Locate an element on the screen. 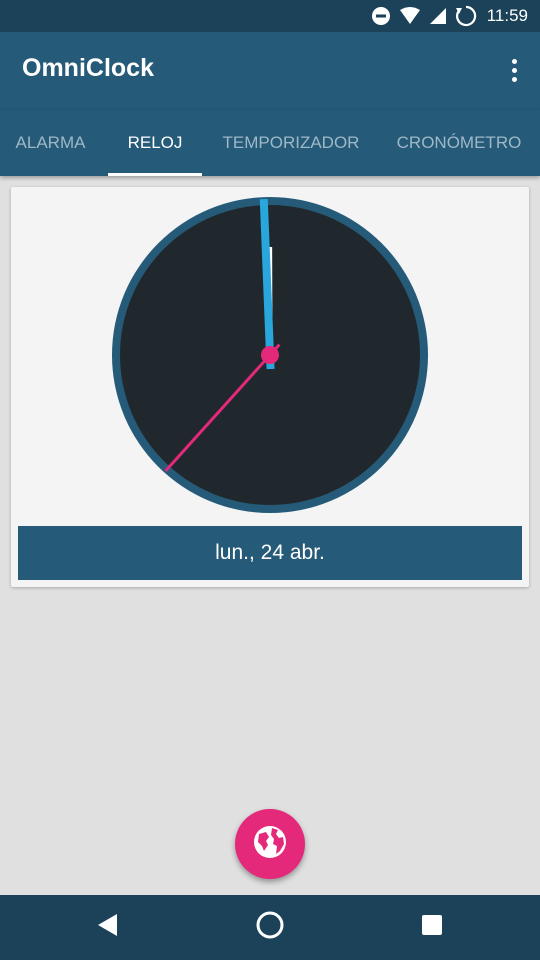 This screenshot has height=960, width=540. more-vert-icon is located at coordinates (514, 70).